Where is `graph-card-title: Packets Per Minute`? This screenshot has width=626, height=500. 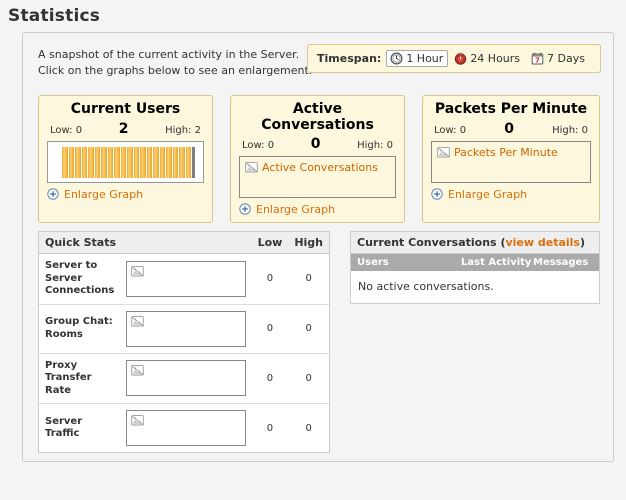
graph-card-title: Packets Per Minute is located at coordinates (511, 109).